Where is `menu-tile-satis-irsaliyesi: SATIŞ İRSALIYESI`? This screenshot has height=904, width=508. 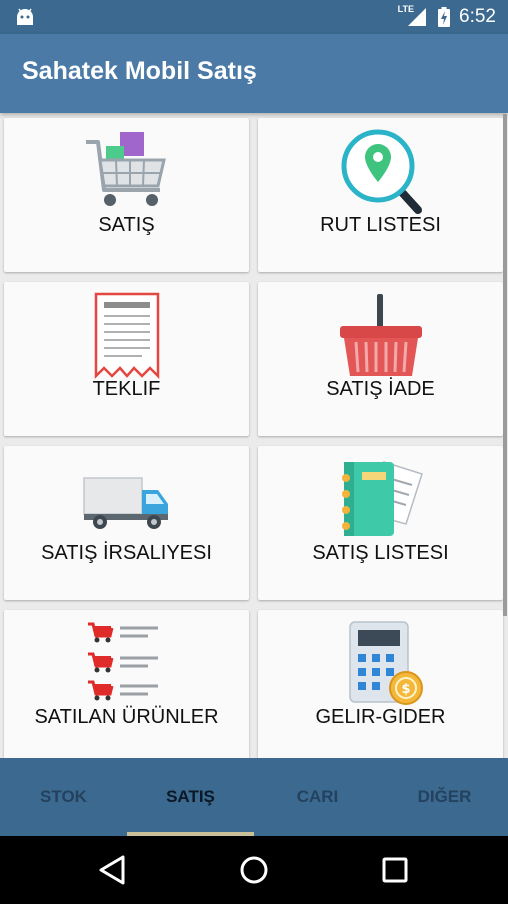 menu-tile-satis-irsaliyesi: SATIŞ İRSALIYESI is located at coordinates (126, 523).